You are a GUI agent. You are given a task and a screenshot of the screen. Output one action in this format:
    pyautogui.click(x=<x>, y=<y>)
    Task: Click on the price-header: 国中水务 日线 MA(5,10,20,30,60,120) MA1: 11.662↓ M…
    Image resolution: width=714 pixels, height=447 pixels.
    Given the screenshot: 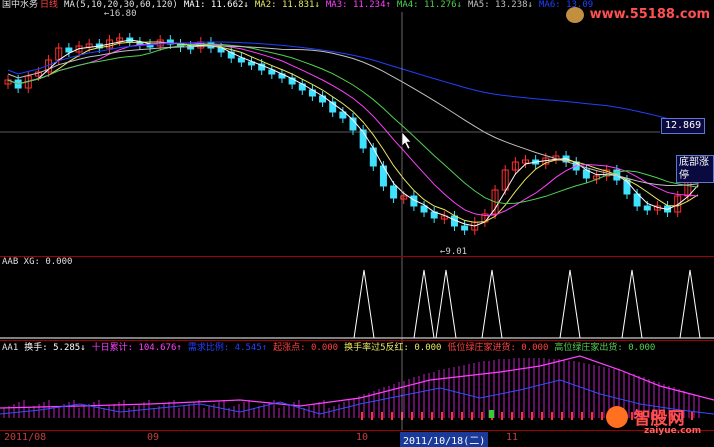 What is the action you would take?
    pyautogui.click(x=300, y=5)
    